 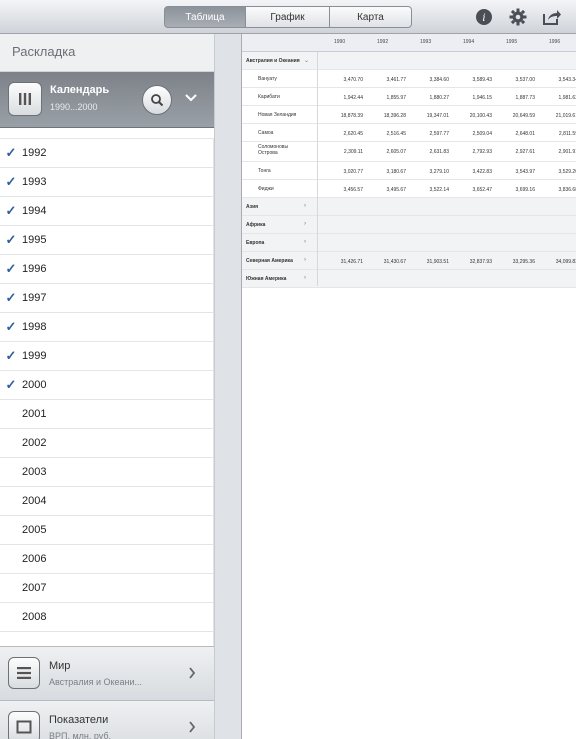 I want to click on list-item: 2007, so click(x=106, y=588).